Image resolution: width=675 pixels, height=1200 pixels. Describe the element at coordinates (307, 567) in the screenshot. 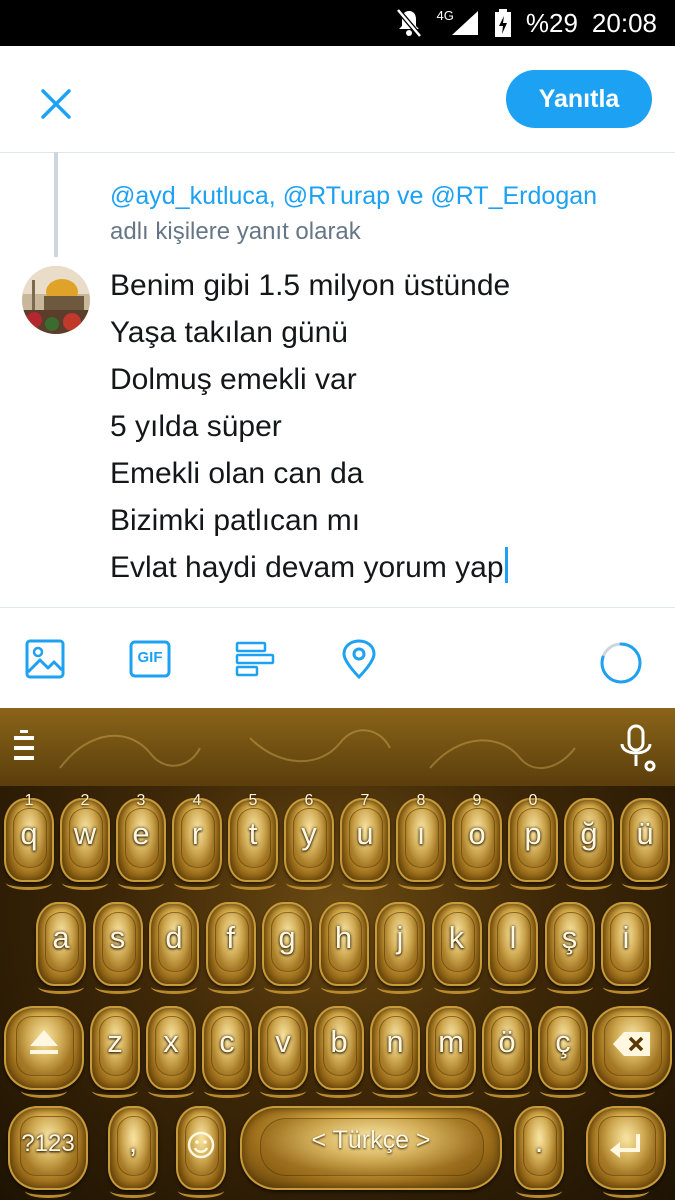

I see `tweet-line-text: Evlat haydi devam yorum yap` at that location.